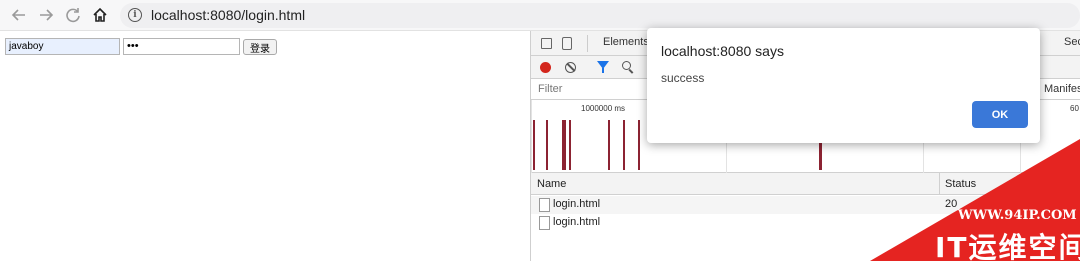  I want to click on password-input: •••, so click(181, 46).